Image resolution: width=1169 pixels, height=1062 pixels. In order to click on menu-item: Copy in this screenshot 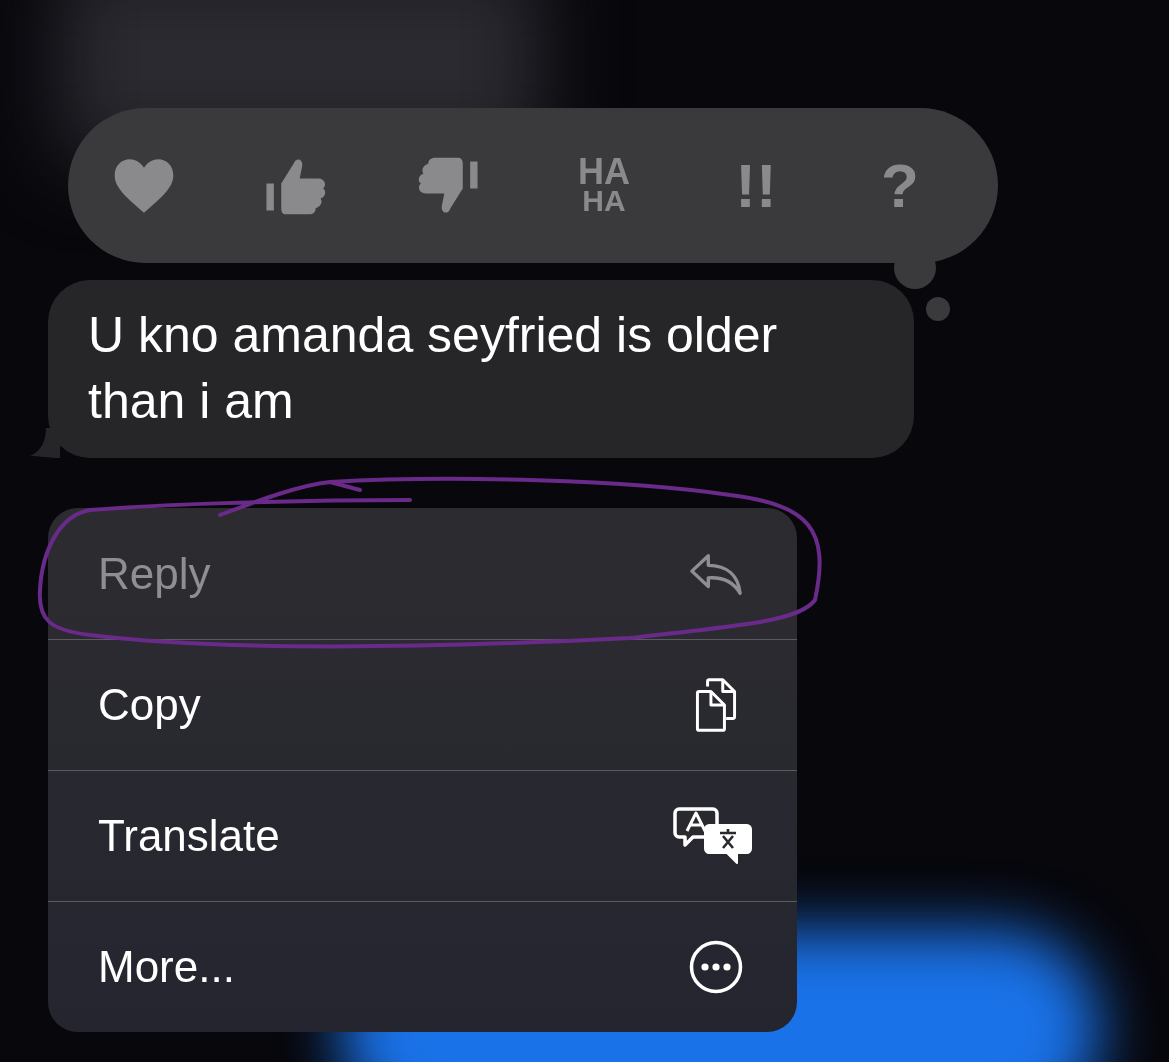, I will do `click(422, 704)`.